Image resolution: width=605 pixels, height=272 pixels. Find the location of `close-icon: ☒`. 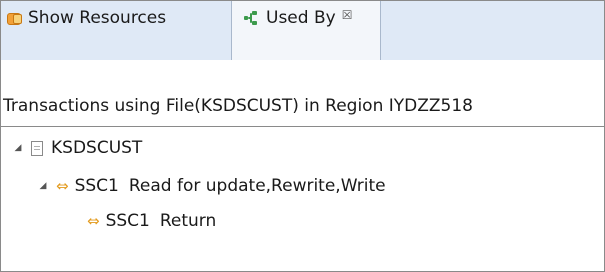

close-icon: ☒ is located at coordinates (347, 15).